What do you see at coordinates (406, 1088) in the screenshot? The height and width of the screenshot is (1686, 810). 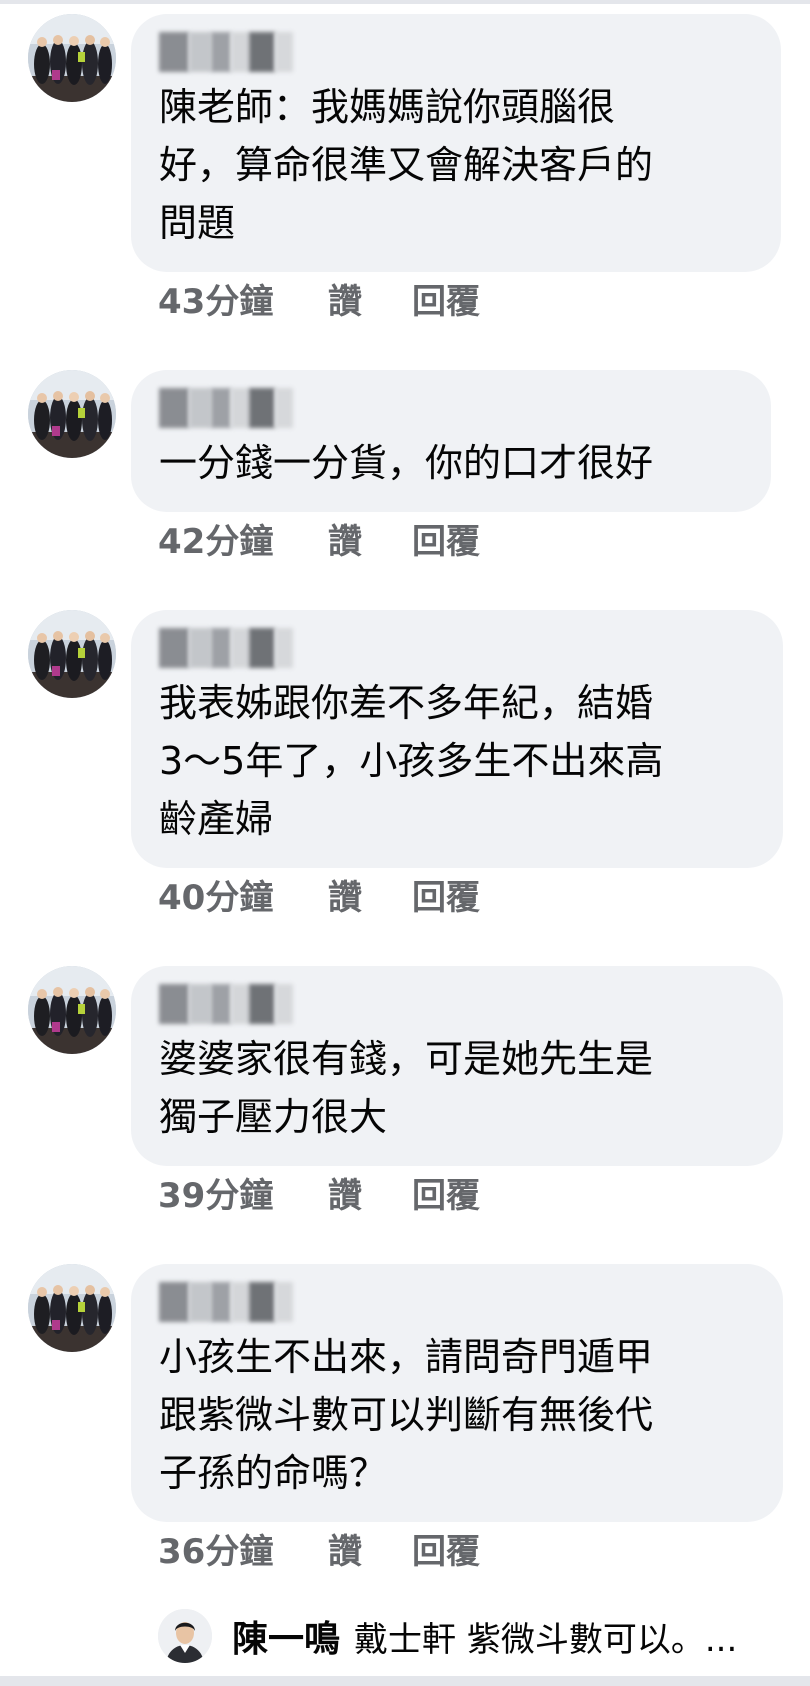 I see `comment-text: 婆婆家很有錢，可是她先生是 獨子壓力很大` at bounding box center [406, 1088].